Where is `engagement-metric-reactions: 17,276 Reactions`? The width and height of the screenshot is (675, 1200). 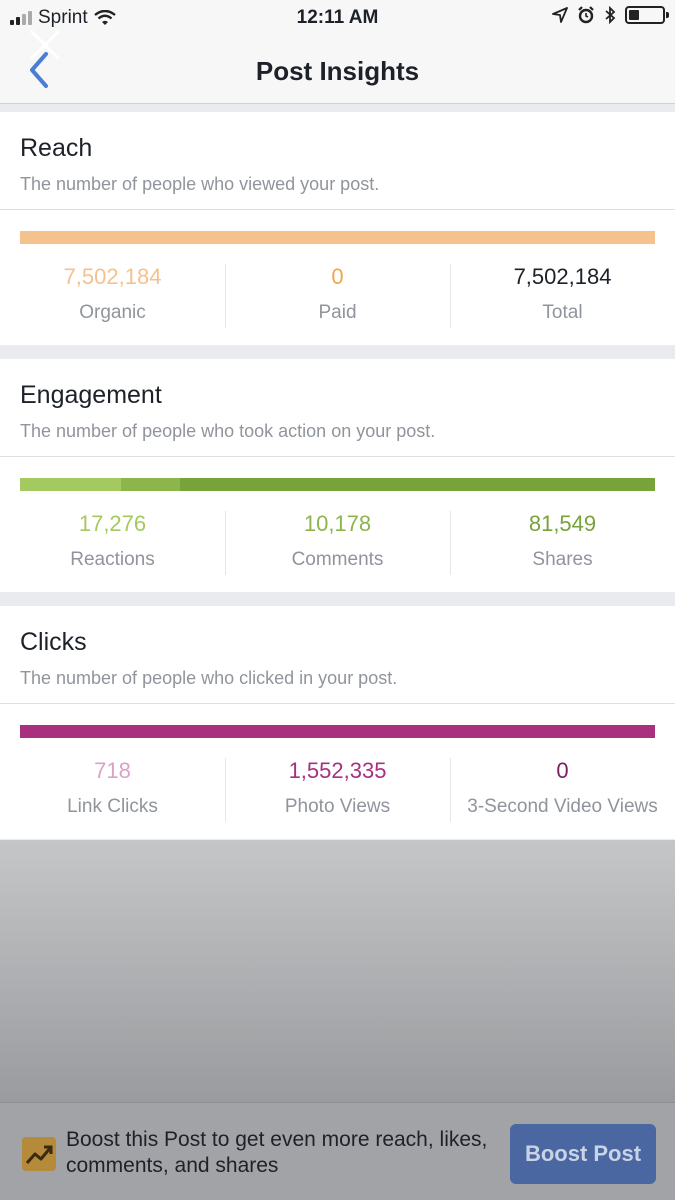
engagement-metric-reactions: 17,276 Reactions is located at coordinates (112, 545).